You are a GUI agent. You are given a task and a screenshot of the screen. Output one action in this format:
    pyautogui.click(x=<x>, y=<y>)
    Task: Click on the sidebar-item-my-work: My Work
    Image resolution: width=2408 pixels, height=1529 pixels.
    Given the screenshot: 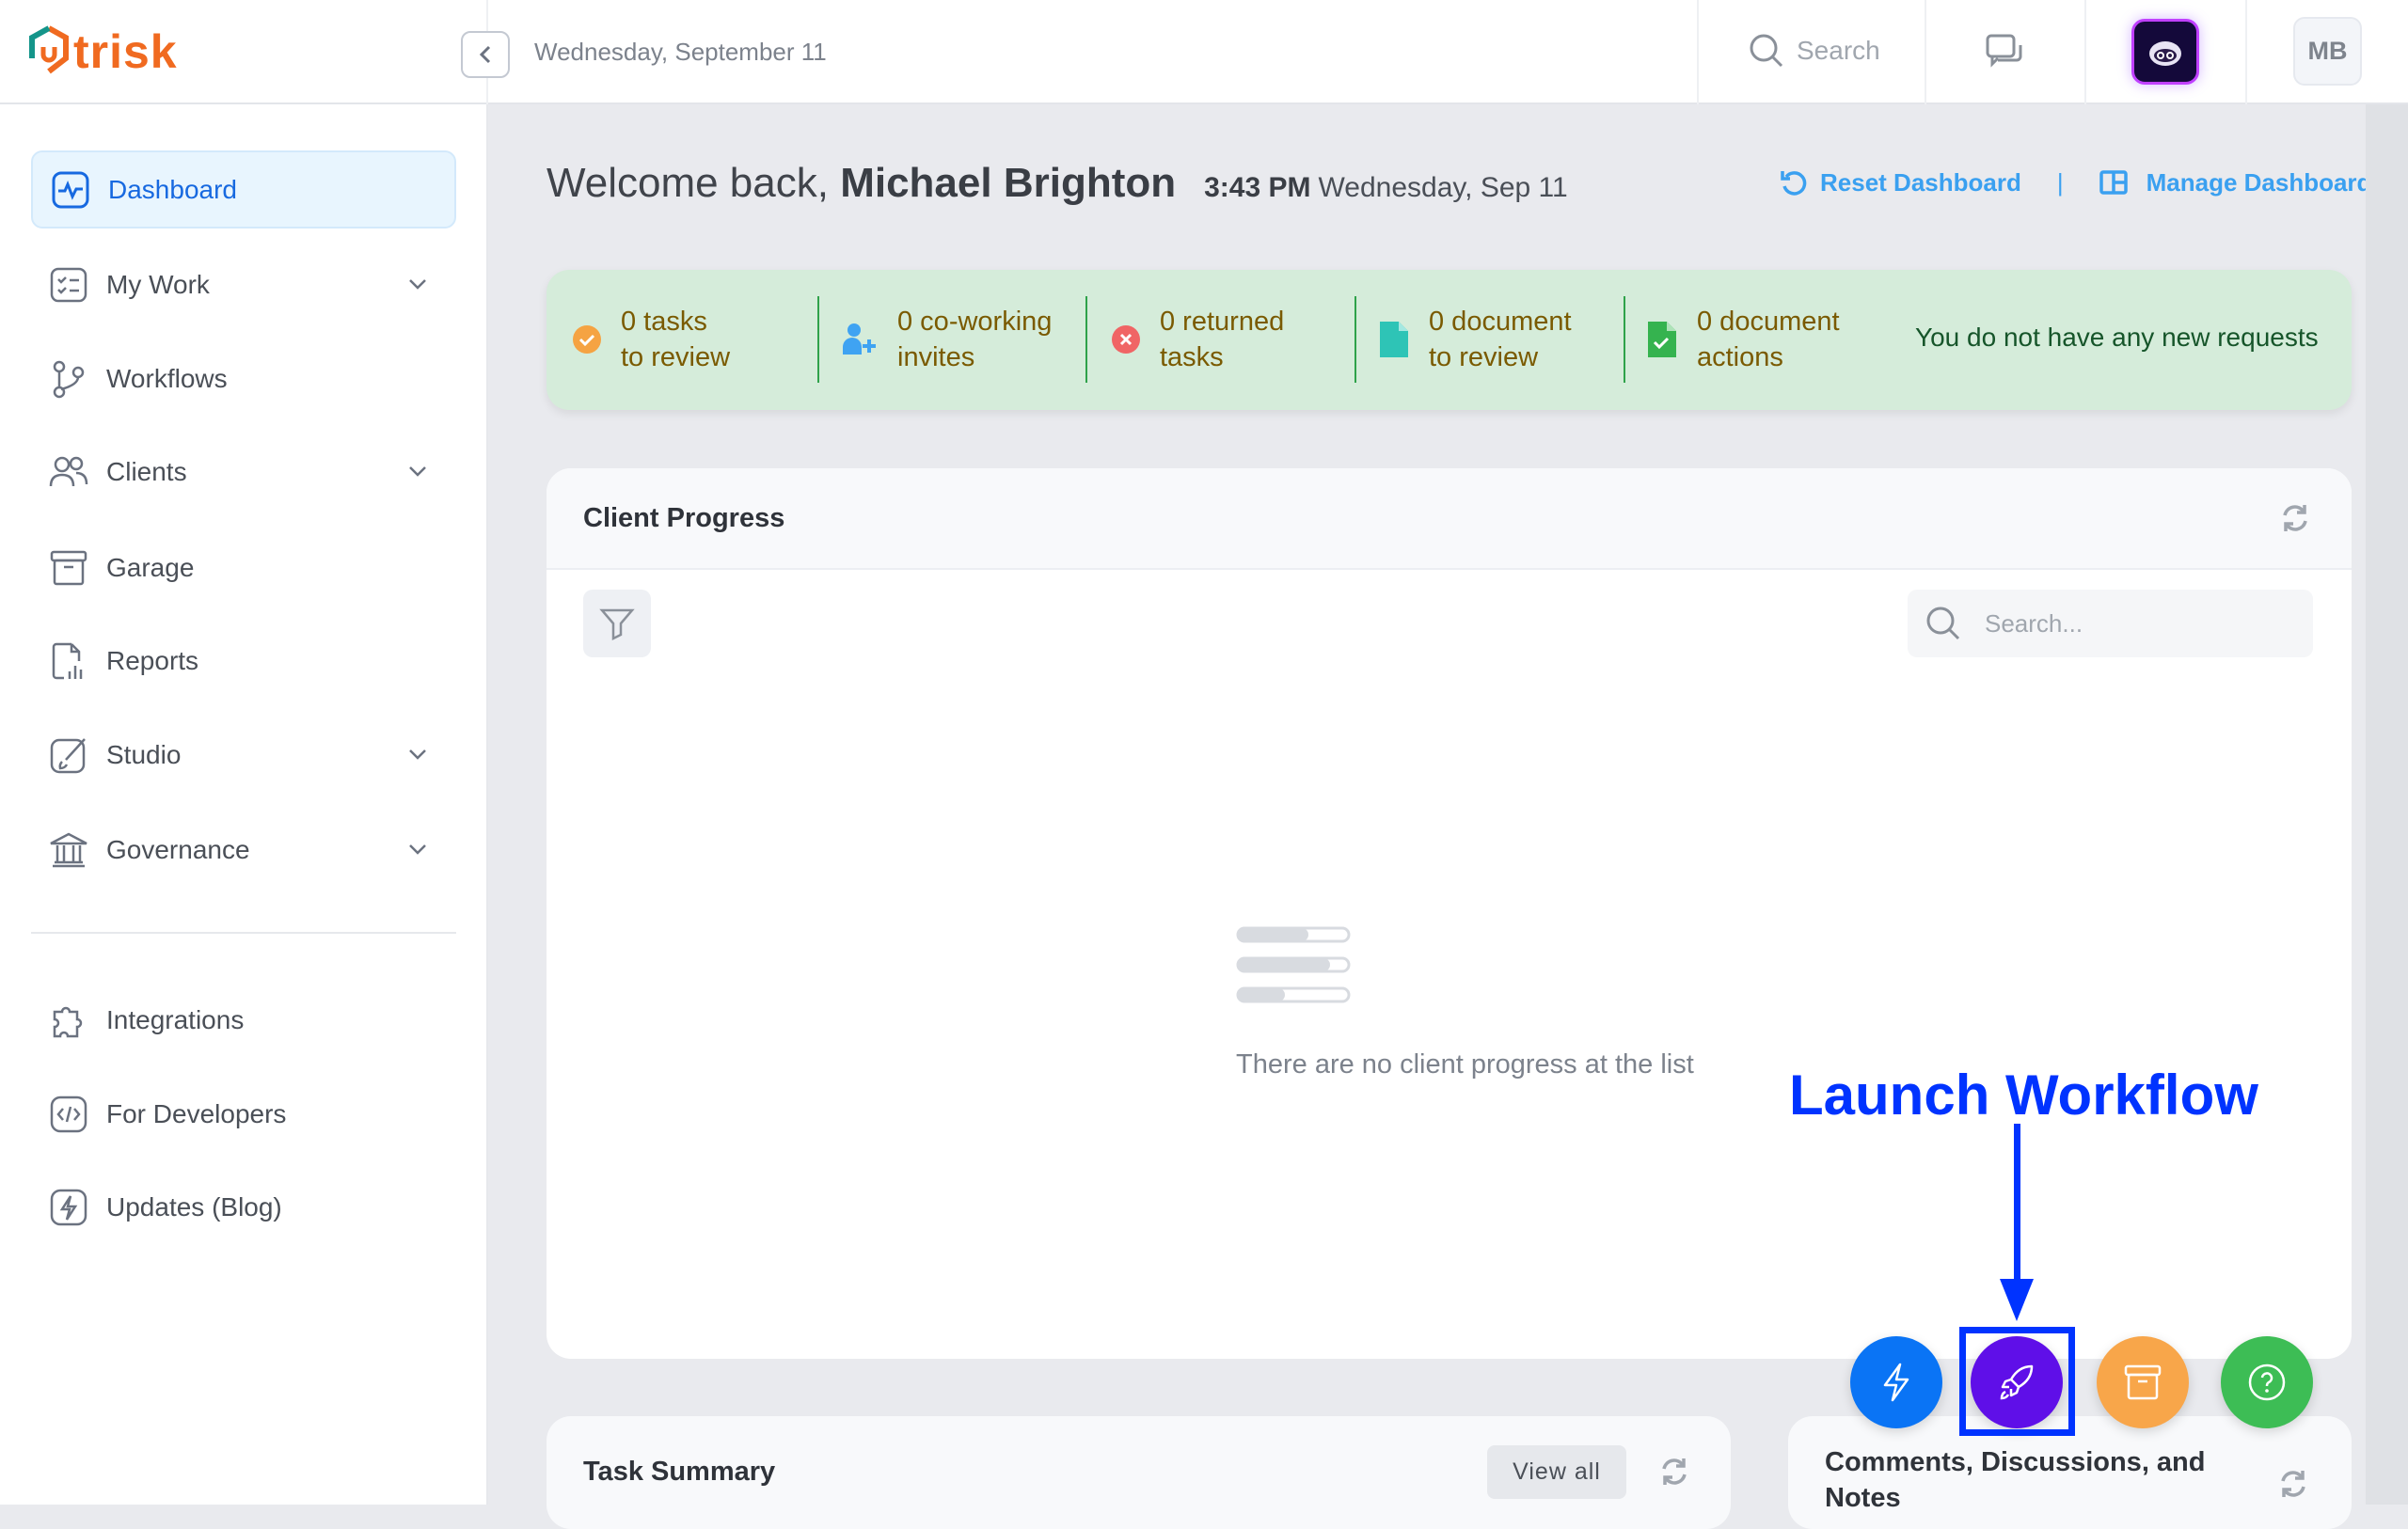 What is the action you would take?
    pyautogui.click(x=244, y=284)
    